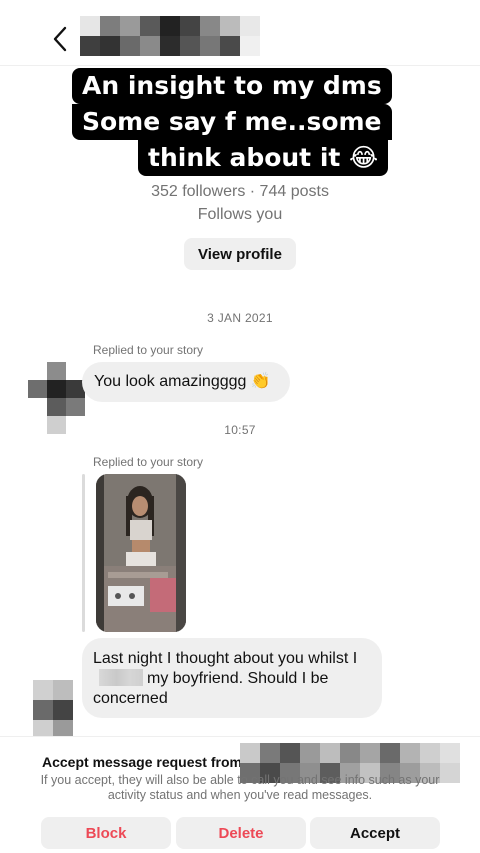  What do you see at coordinates (240, 318) in the screenshot?
I see `date-stamp: 3 JAN 2021` at bounding box center [240, 318].